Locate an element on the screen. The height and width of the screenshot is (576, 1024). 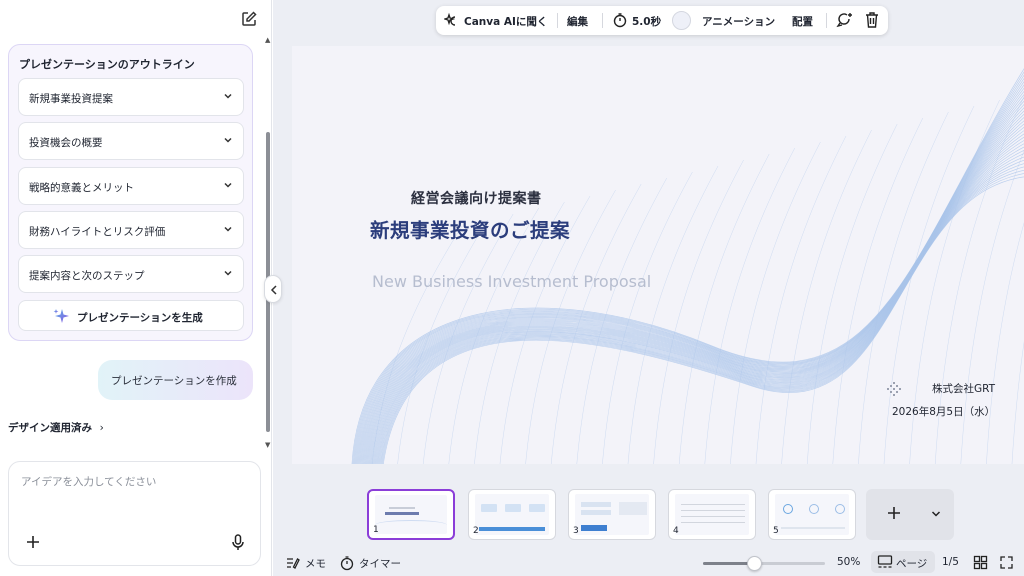
sidebar-scrollbar: ▲ ▼ is located at coordinates (268, 246).